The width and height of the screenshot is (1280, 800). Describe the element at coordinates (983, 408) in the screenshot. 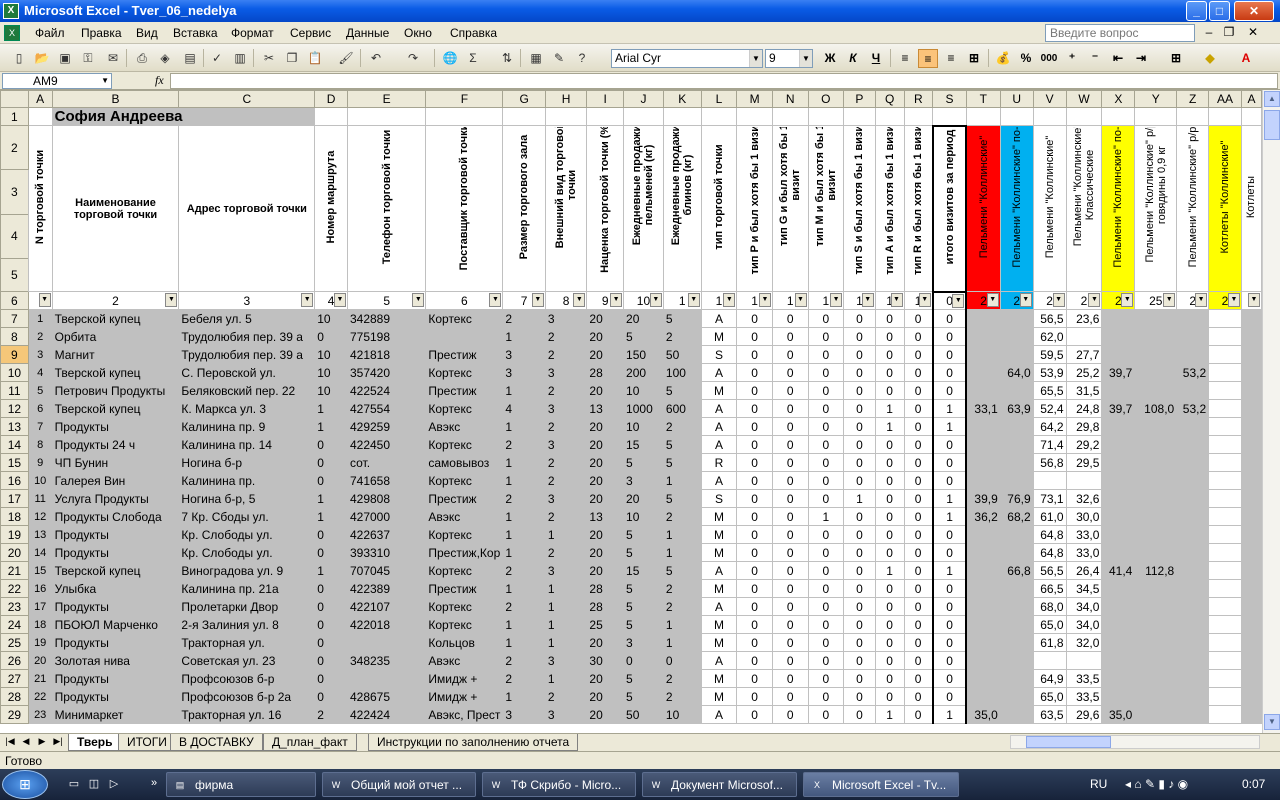

I see `cell: 33,1` at that location.